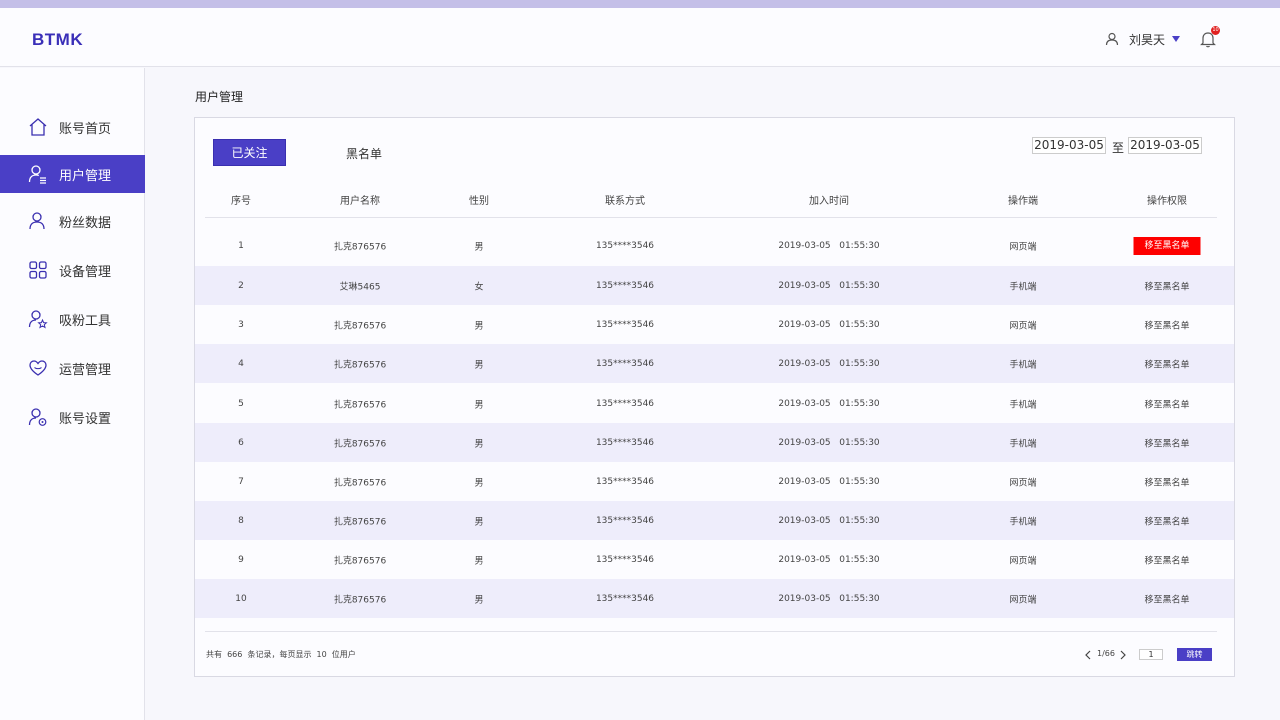 The image size is (1280, 720). What do you see at coordinates (241, 481) in the screenshot?
I see `cell-index: 7` at bounding box center [241, 481].